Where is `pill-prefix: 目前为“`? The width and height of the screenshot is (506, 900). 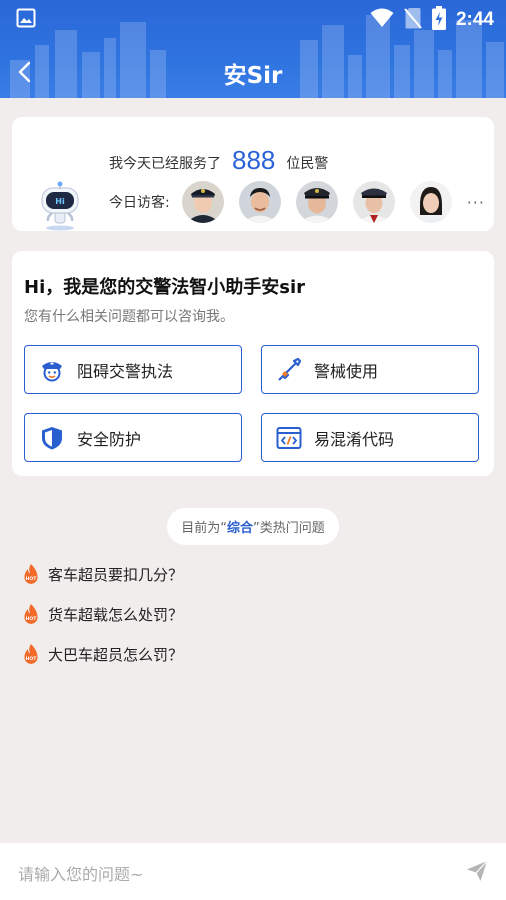 pill-prefix: 目前为“ is located at coordinates (204, 528).